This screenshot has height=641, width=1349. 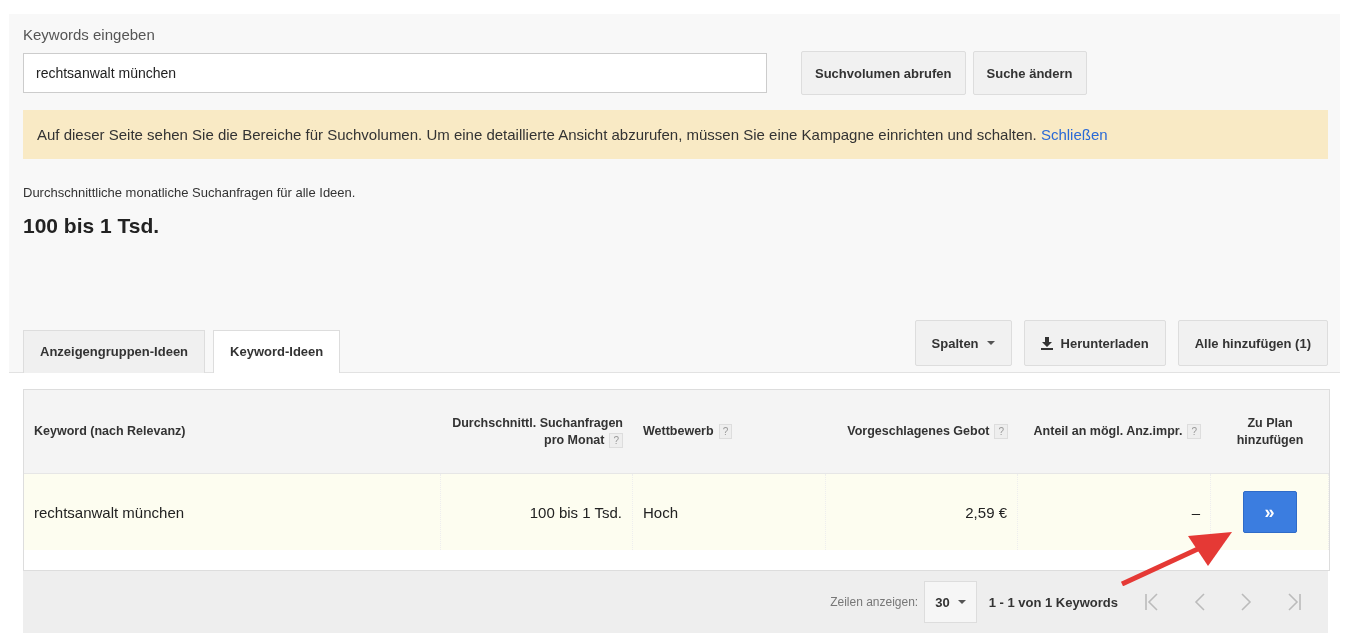 What do you see at coordinates (1152, 602) in the screenshot?
I see `first-page-icon` at bounding box center [1152, 602].